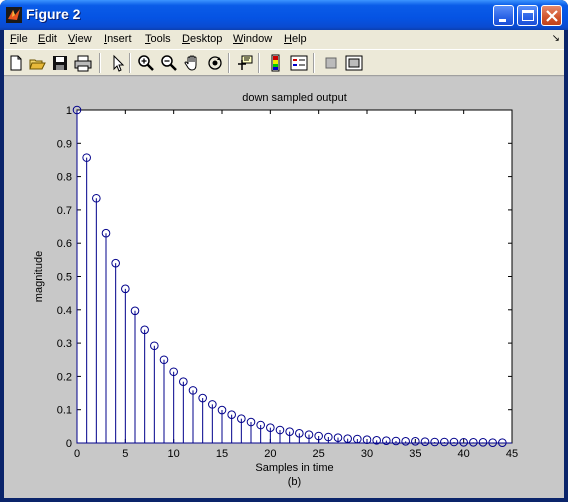  Describe the element at coordinates (512, 454) in the screenshot. I see `x-tick-label: 45` at that location.